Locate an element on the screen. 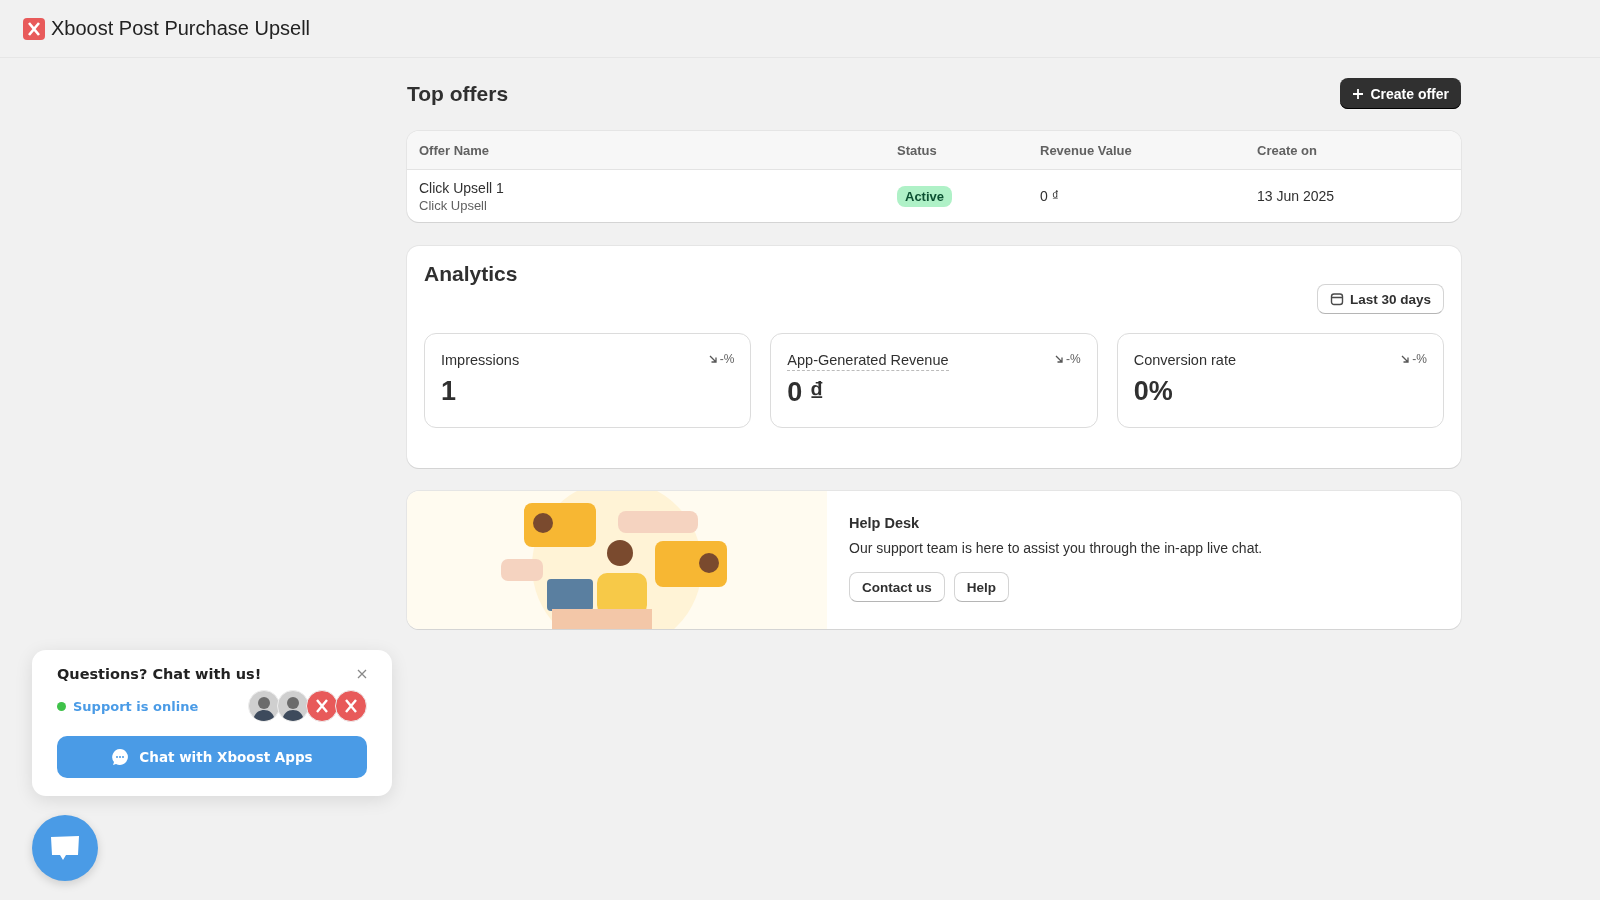 The image size is (1600, 900). offer-type: Click Upsell is located at coordinates (453, 205).